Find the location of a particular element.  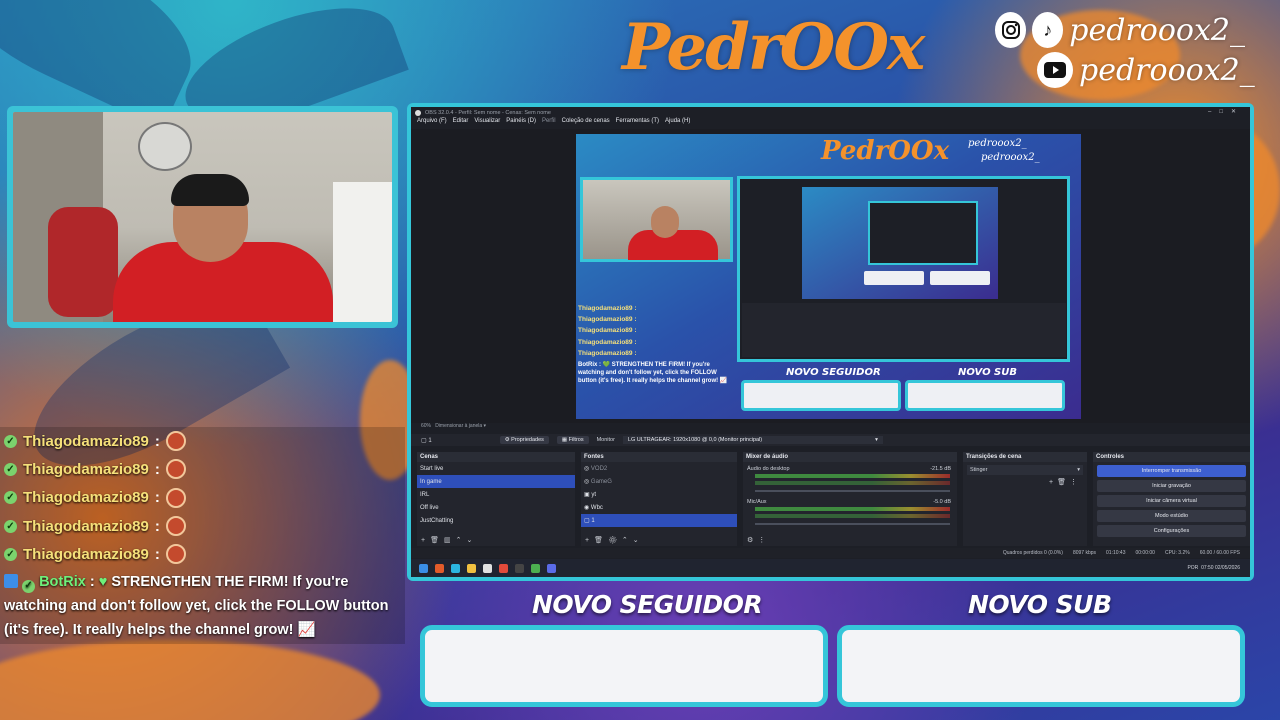

youtube-icon is located at coordinates (1055, 70).